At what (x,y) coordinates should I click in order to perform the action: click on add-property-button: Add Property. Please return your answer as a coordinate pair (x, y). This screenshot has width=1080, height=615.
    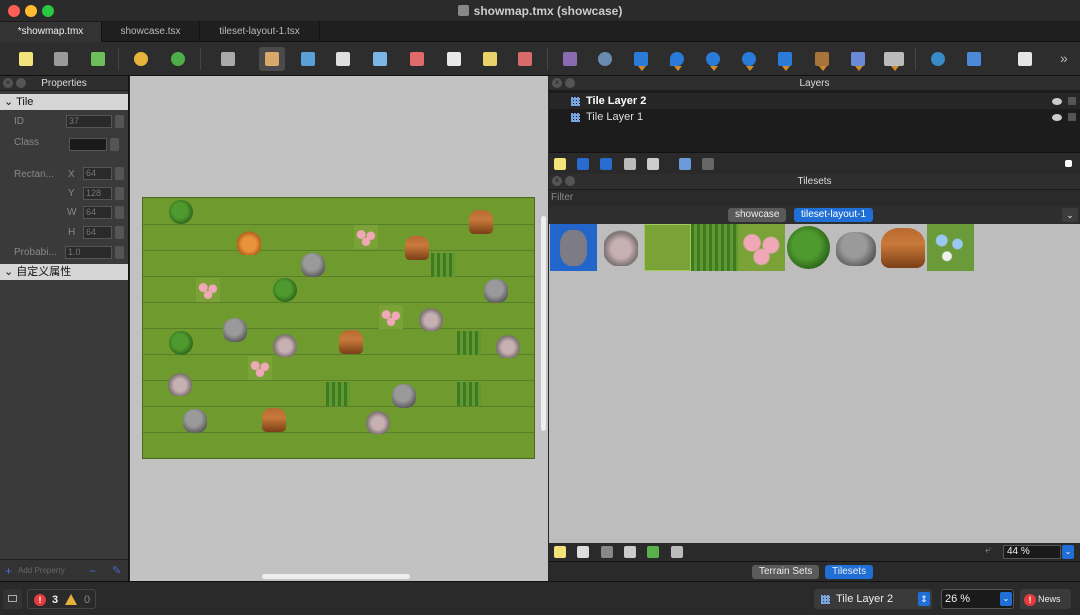
    Looking at the image, I should click on (41, 570).